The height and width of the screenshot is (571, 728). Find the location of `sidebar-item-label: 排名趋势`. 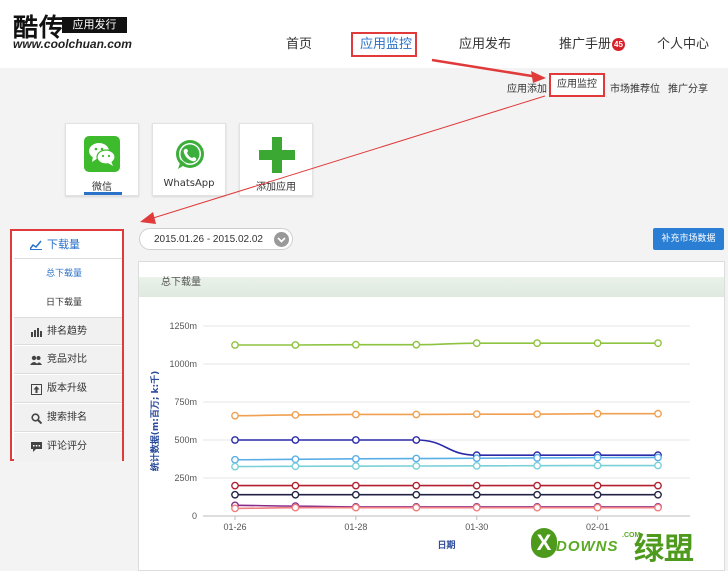

sidebar-item-label: 排名趋势 is located at coordinates (67, 331).